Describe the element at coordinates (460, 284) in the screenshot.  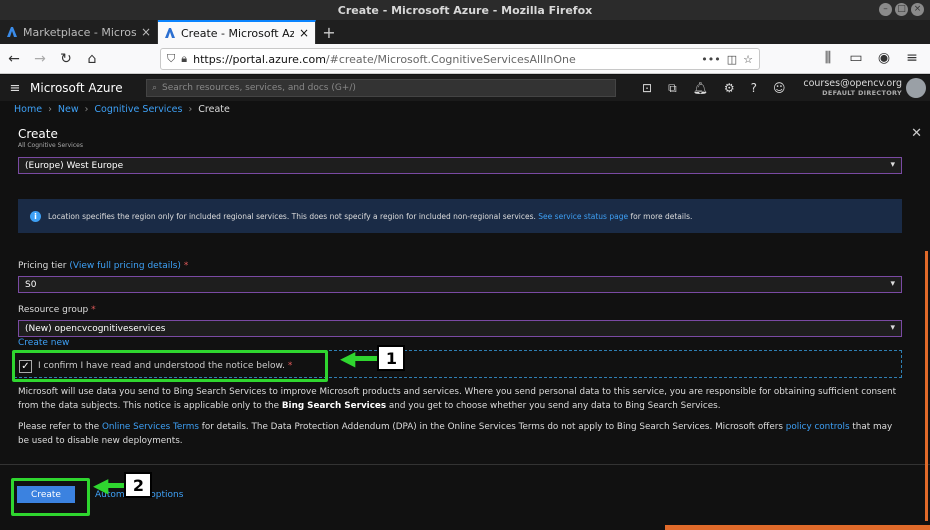
I see `pricing-tier-dropdown: S0 ▾` at that location.